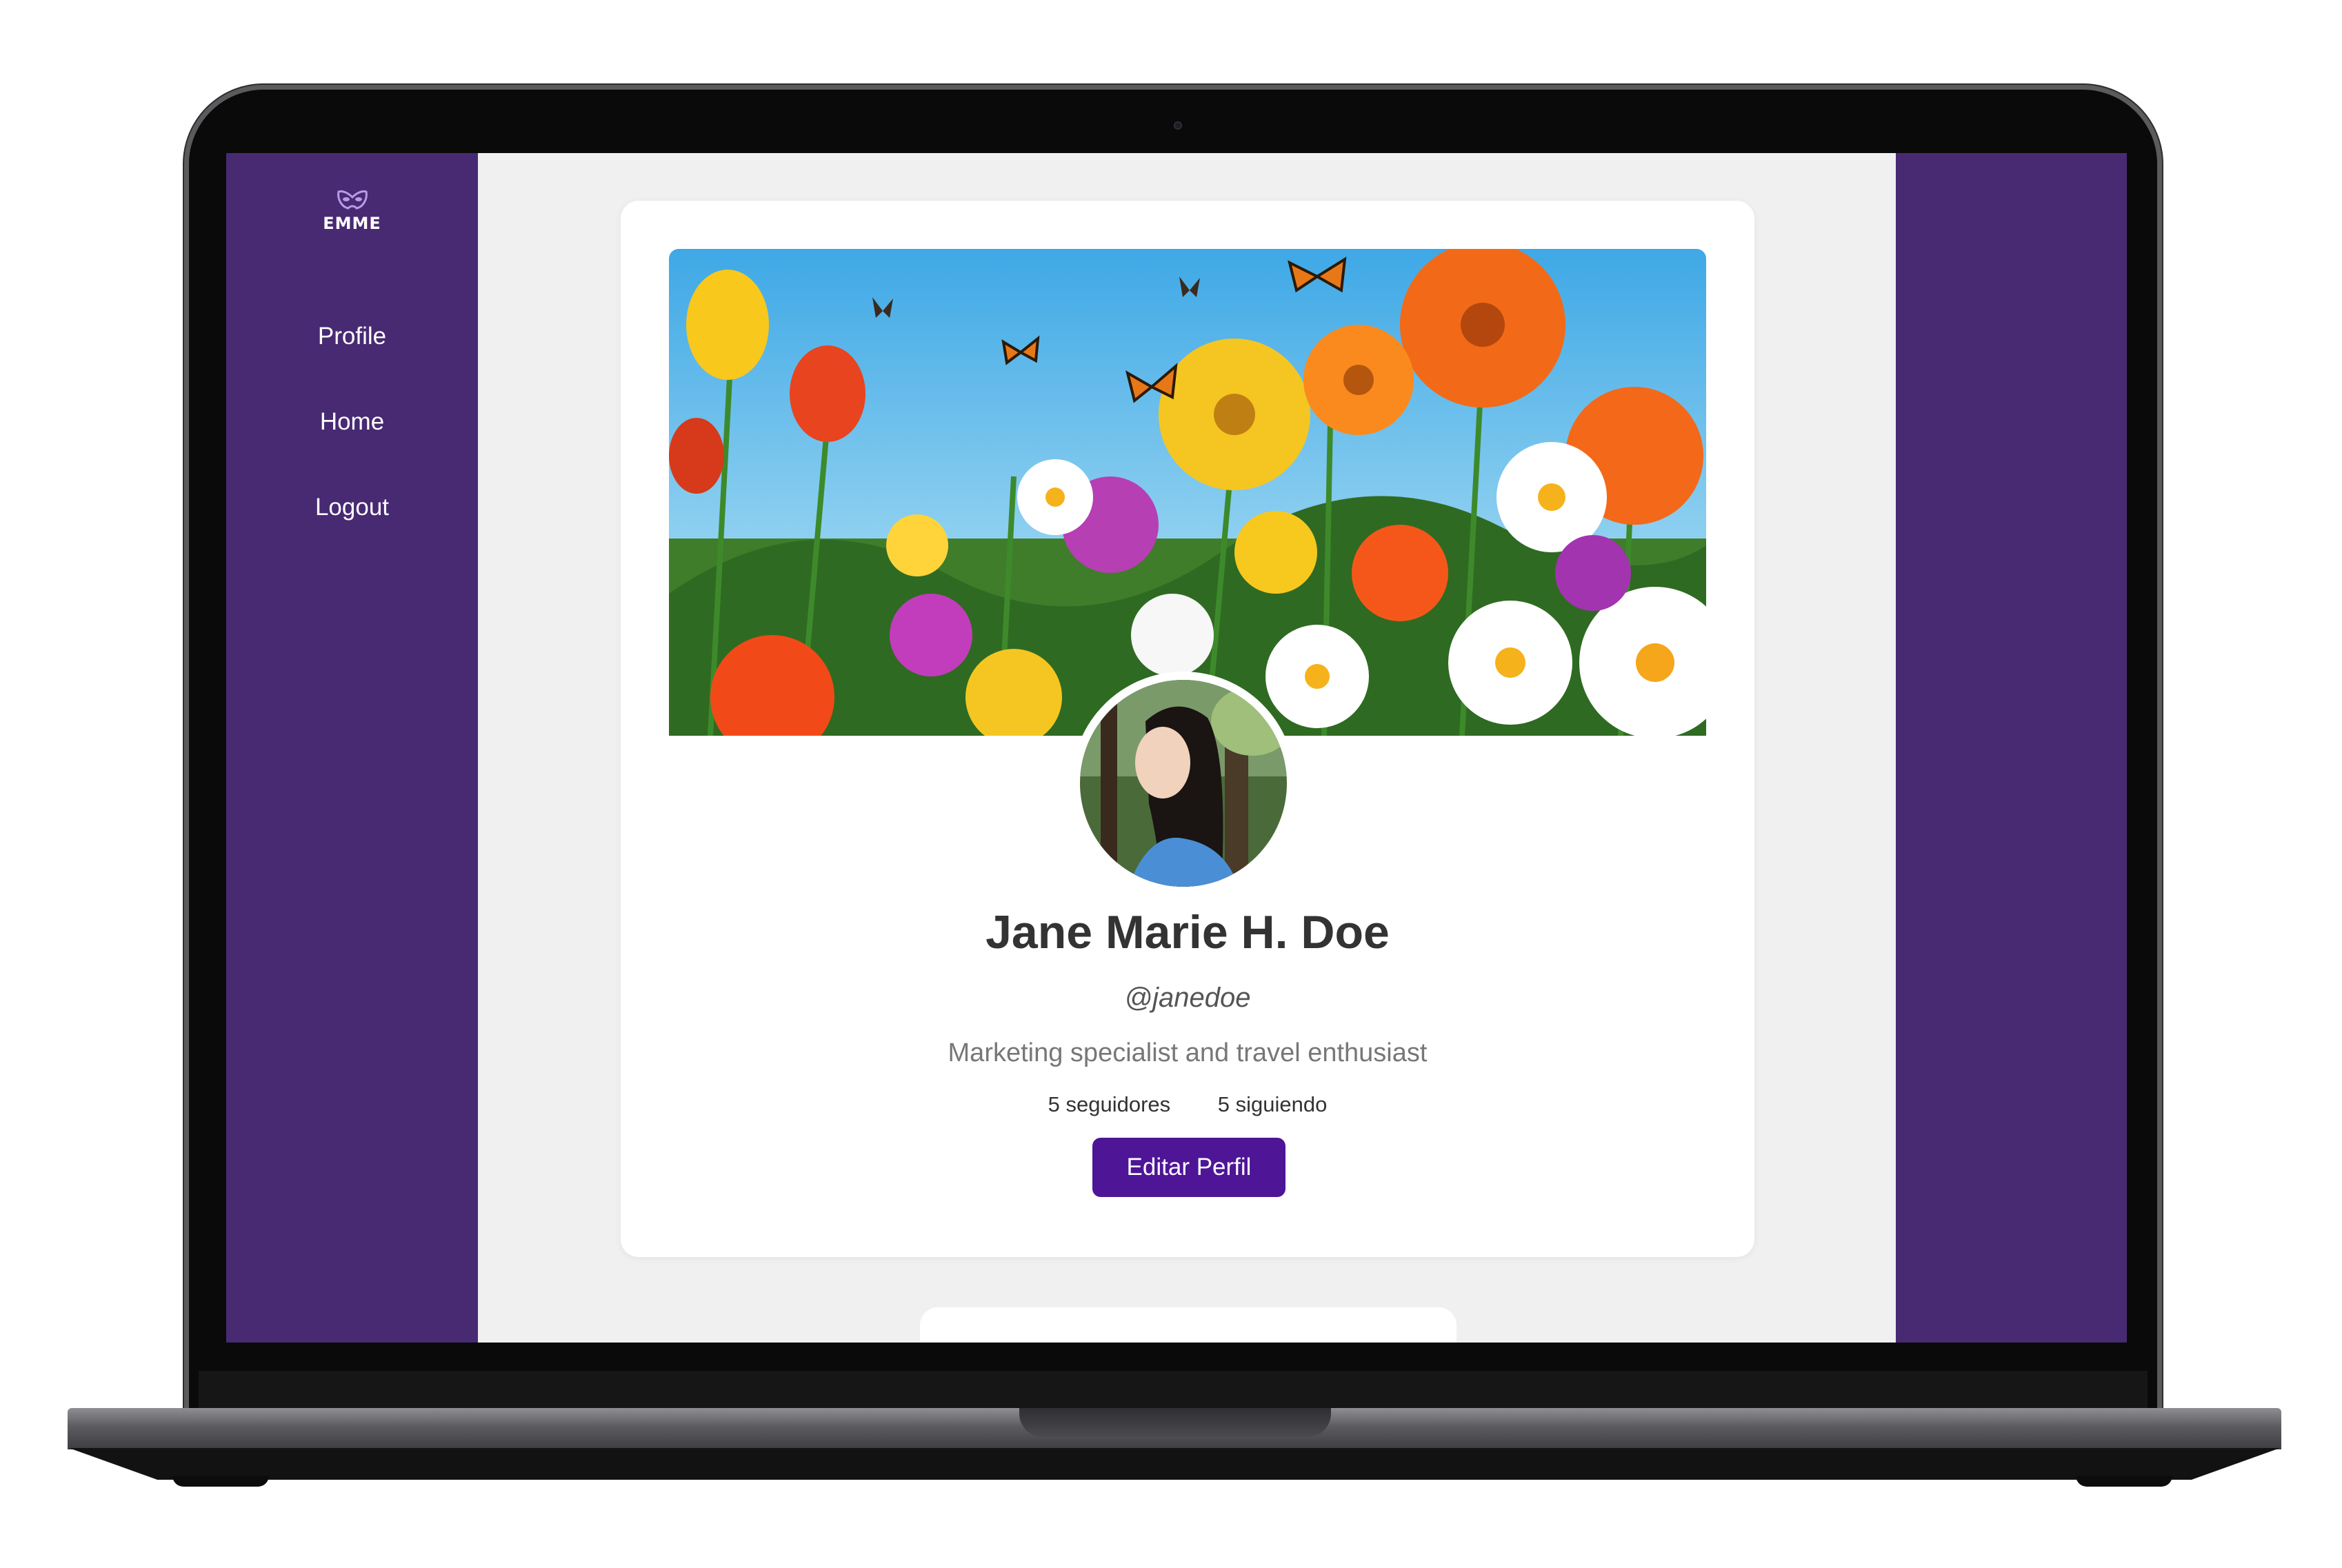 This screenshot has width=2342, height=1568. What do you see at coordinates (1187, 932) in the screenshot?
I see `profile-name: Jane Marie H. Doe` at bounding box center [1187, 932].